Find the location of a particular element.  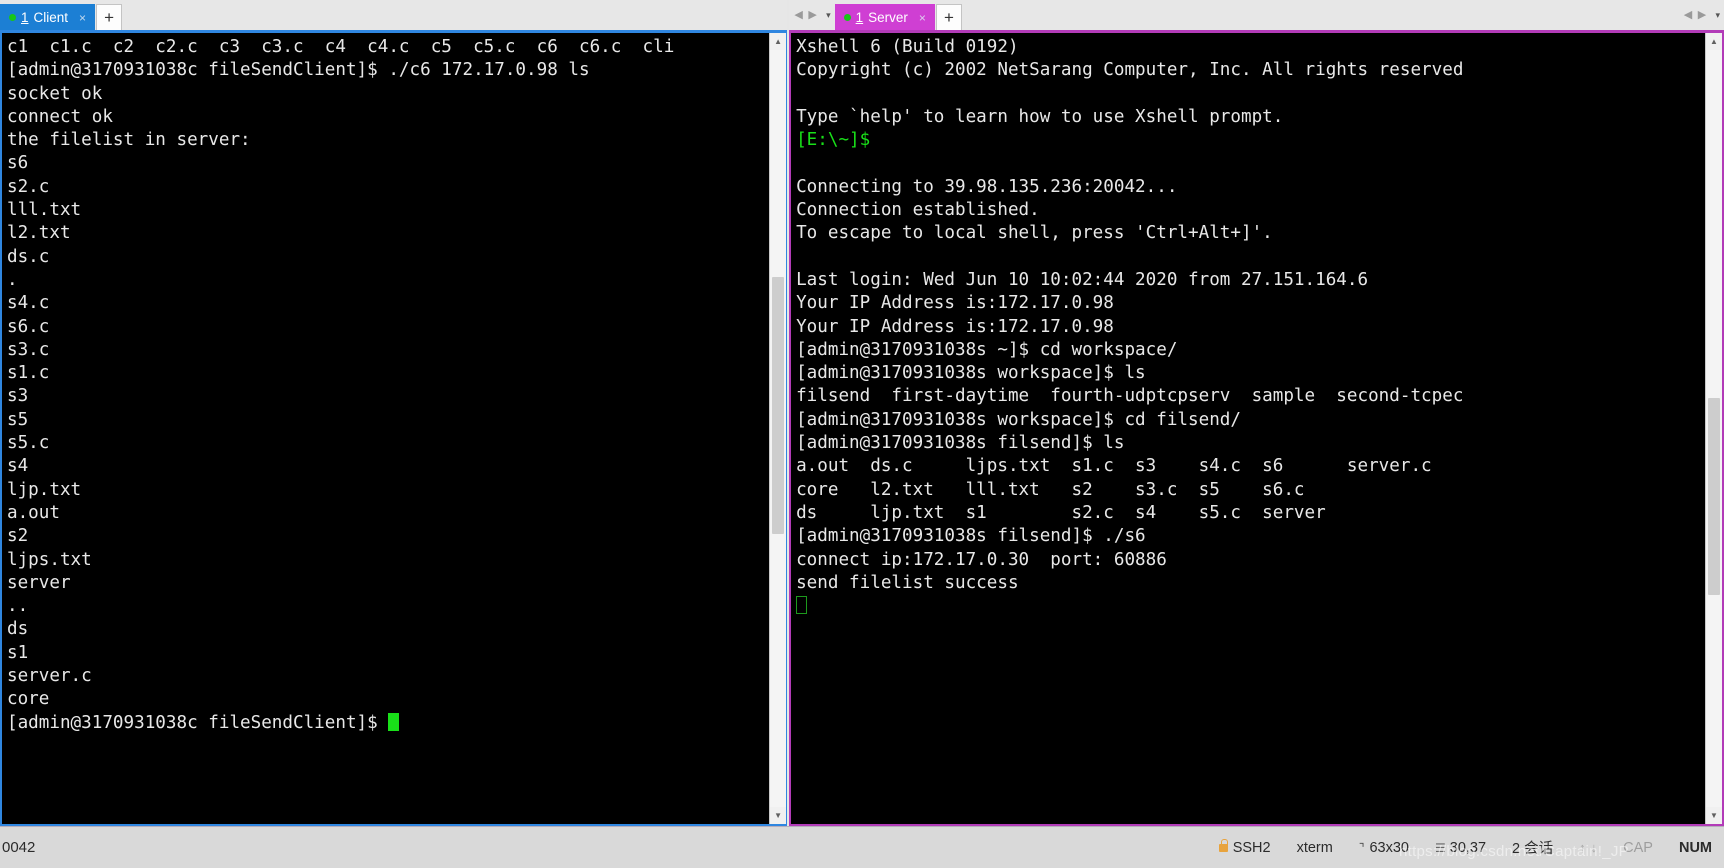

status-protocol: SSH2 is located at coordinates (1244, 847).